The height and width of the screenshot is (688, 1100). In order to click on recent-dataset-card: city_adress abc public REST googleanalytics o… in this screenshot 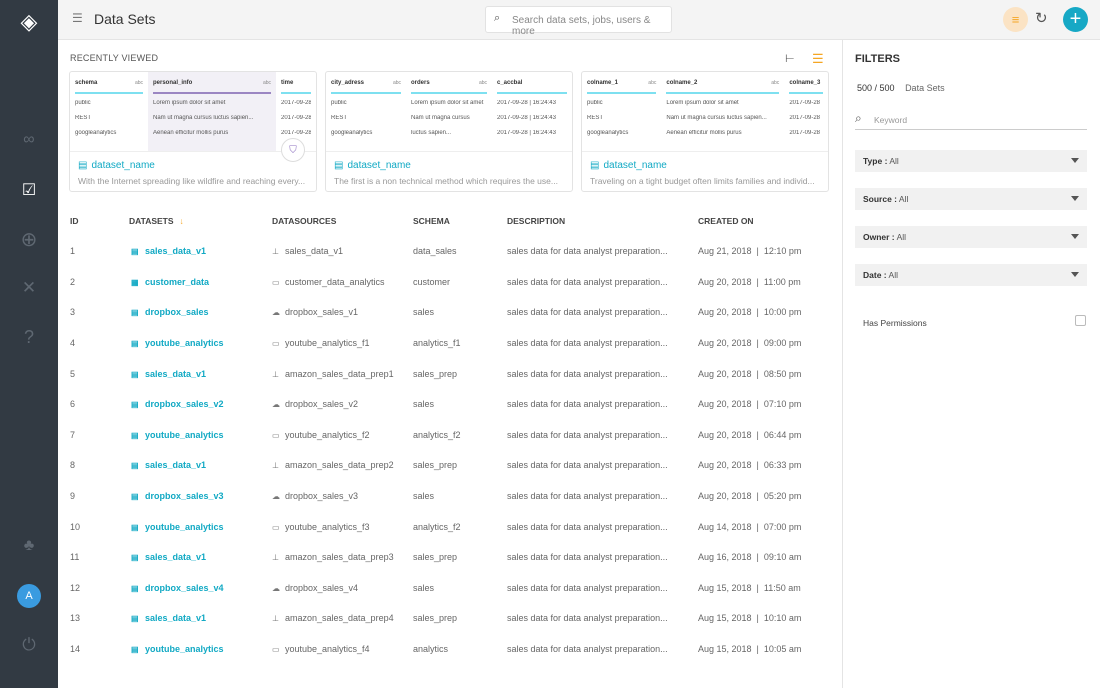, I will do `click(449, 131)`.